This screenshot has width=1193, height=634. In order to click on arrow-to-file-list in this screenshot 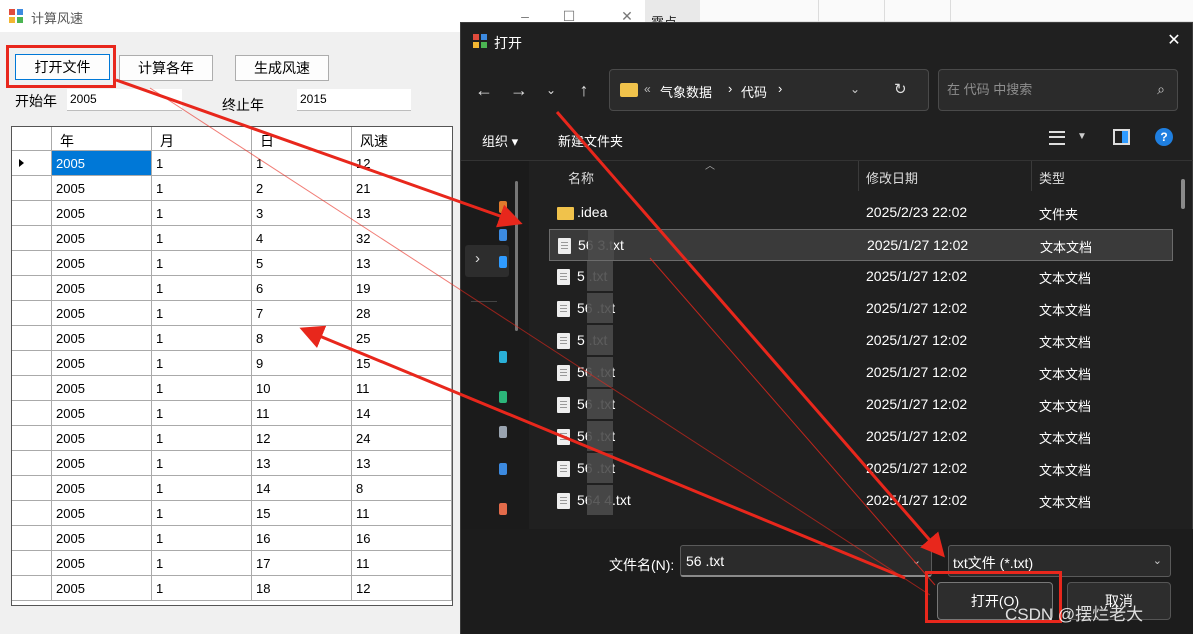, I will do `click(319, 153)`.